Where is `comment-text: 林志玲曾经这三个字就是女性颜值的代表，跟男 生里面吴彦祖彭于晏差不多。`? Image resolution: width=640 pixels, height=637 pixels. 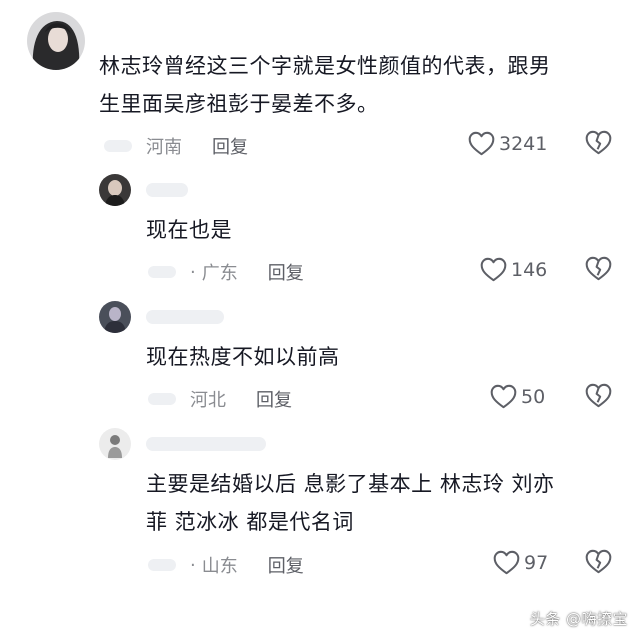 comment-text: 林志玲曾经这三个字就是女性颜值的代表，跟男 生里面吴彦祖彭于晏差不多。 is located at coordinates (325, 85).